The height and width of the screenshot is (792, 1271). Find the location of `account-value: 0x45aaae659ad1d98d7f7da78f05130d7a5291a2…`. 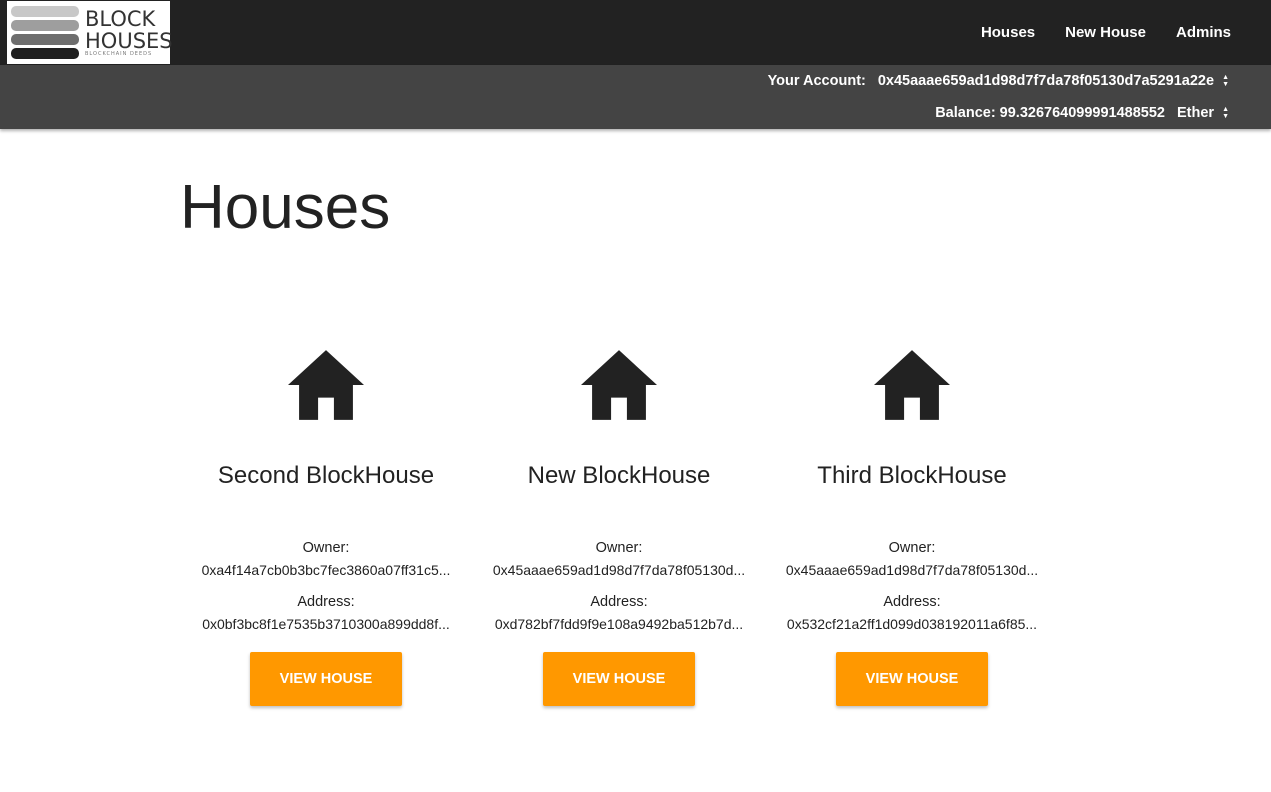

account-value: 0x45aaae659ad1d98d7f7da78f05130d7a5291a2… is located at coordinates (1046, 81).